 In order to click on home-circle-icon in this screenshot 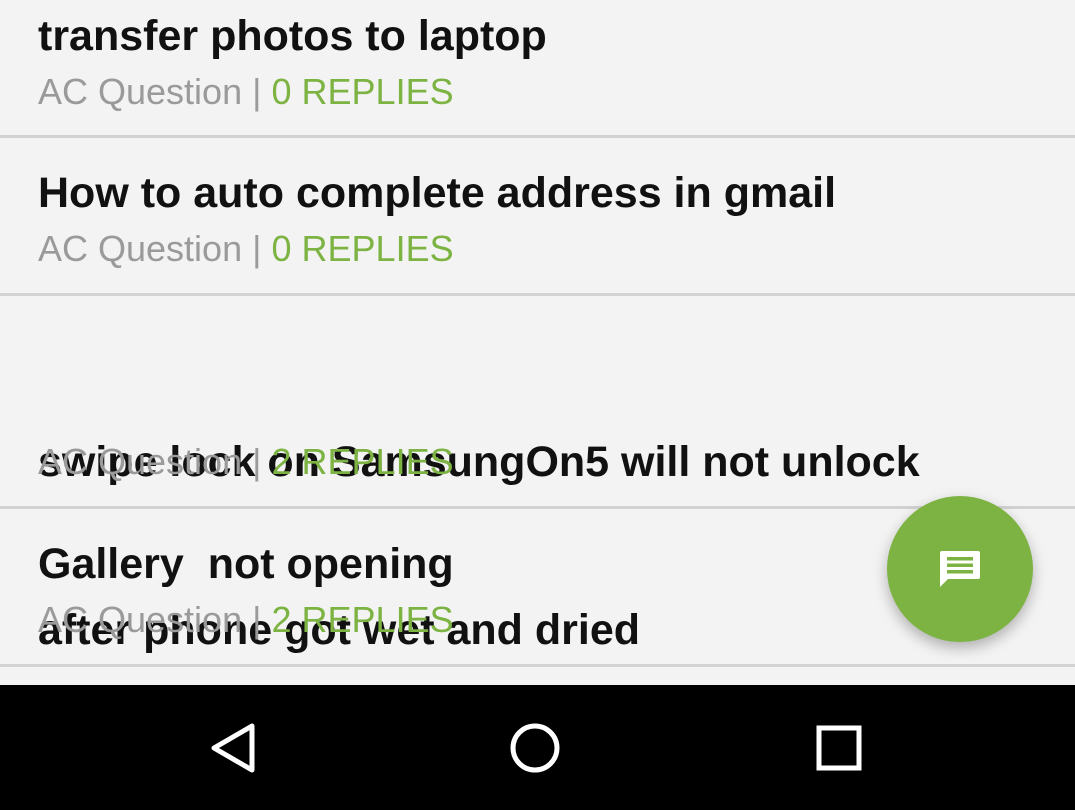, I will do `click(535, 748)`.